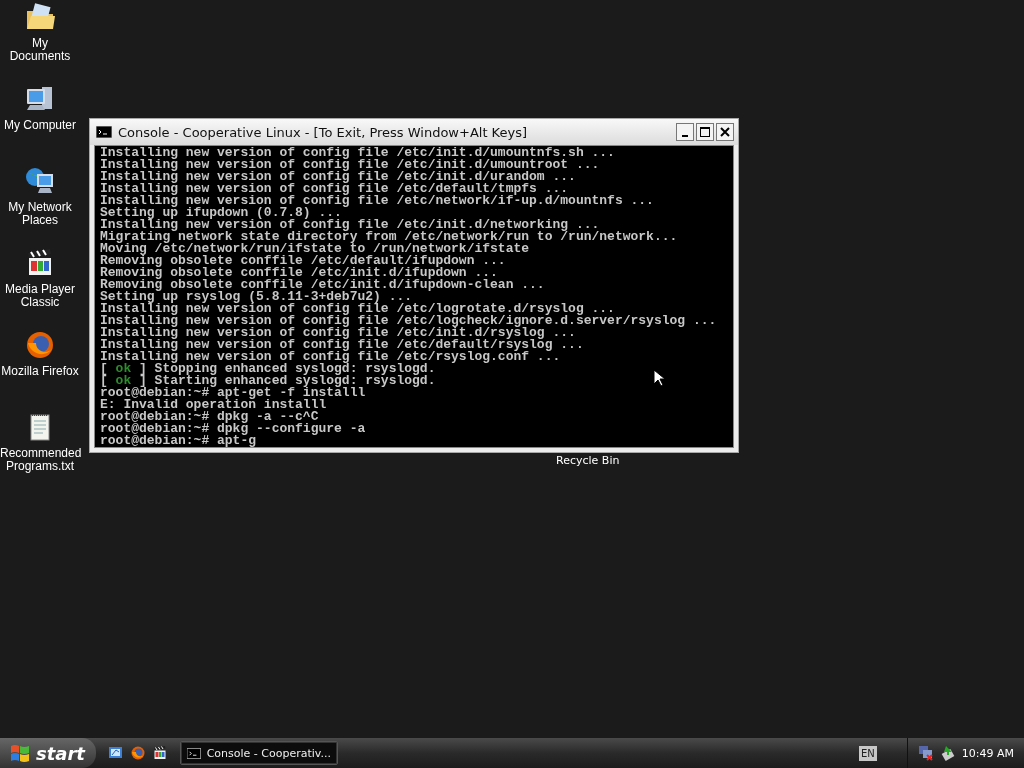 The height and width of the screenshot is (768, 1024). What do you see at coordinates (40, 296) in the screenshot?
I see `desktop-icon-label: Media Player Classic` at bounding box center [40, 296].